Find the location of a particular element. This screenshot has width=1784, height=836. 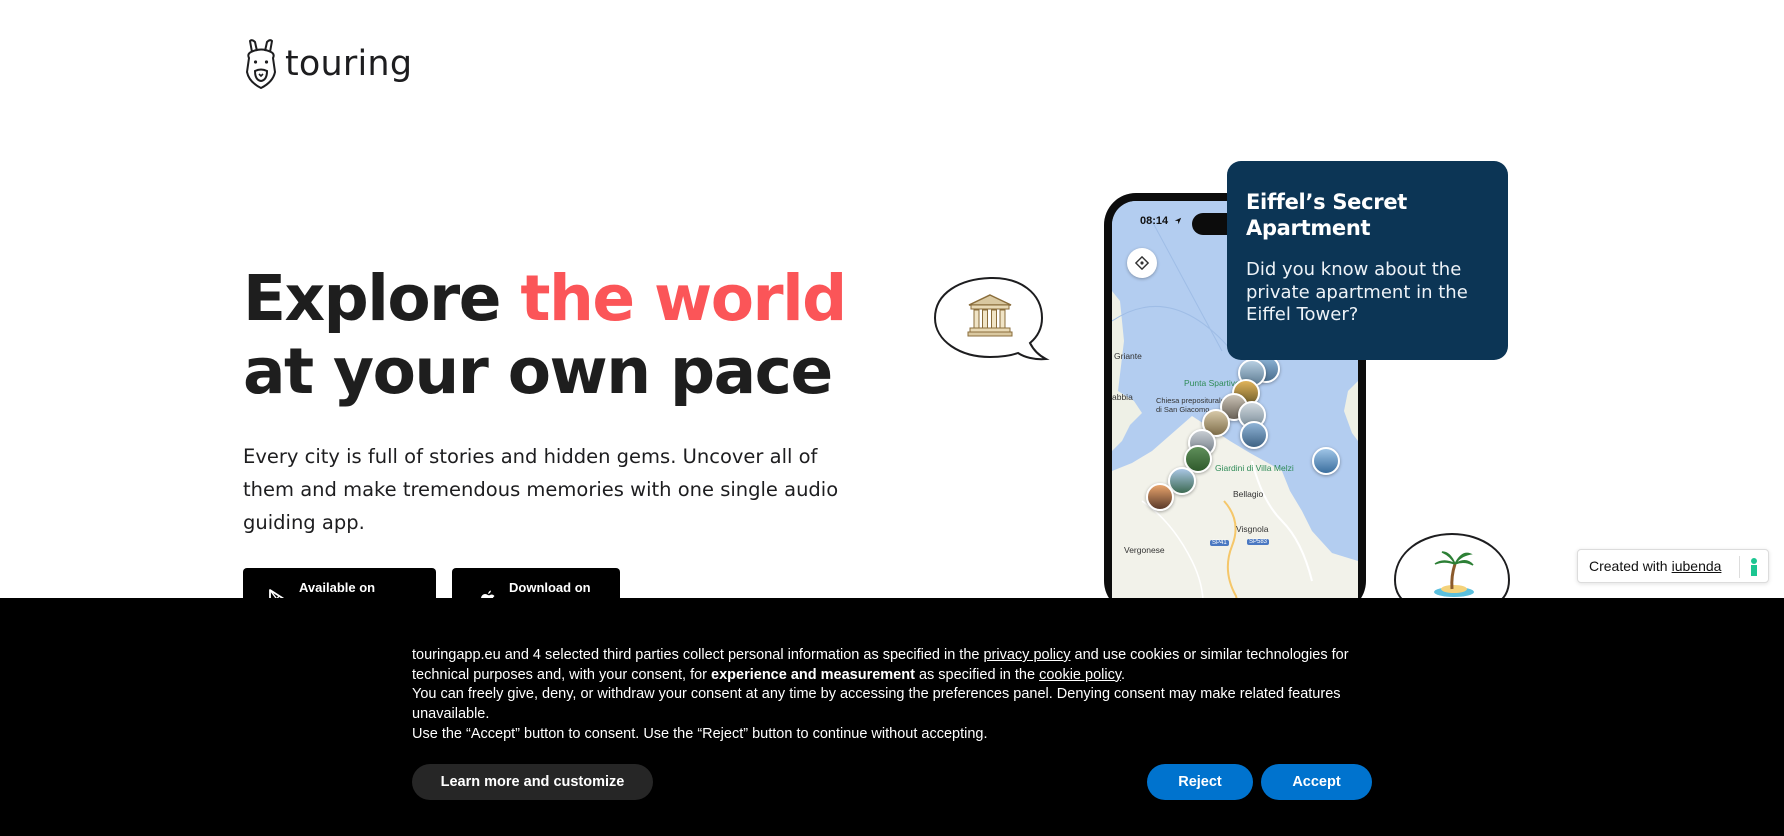

map-road-label-2: SP583 is located at coordinates (1258, 542).